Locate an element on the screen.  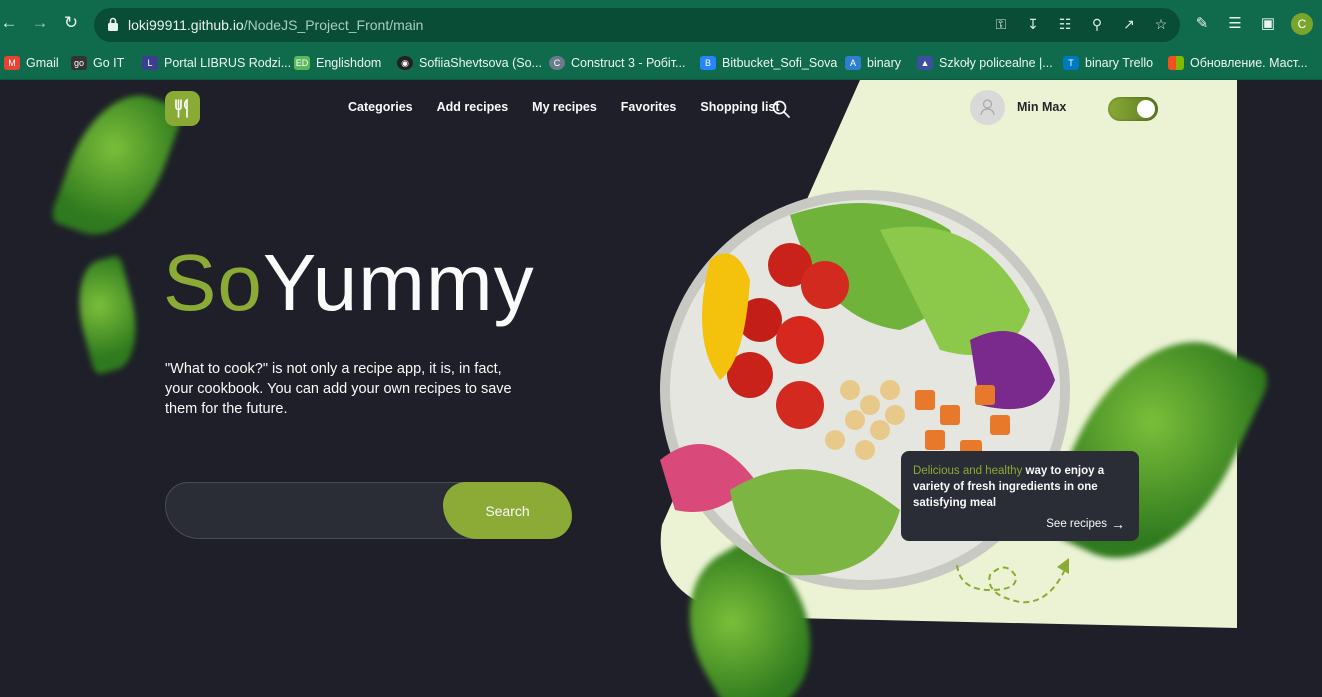
side-panel-icon: ▣ is located at coordinates (1268, 24).